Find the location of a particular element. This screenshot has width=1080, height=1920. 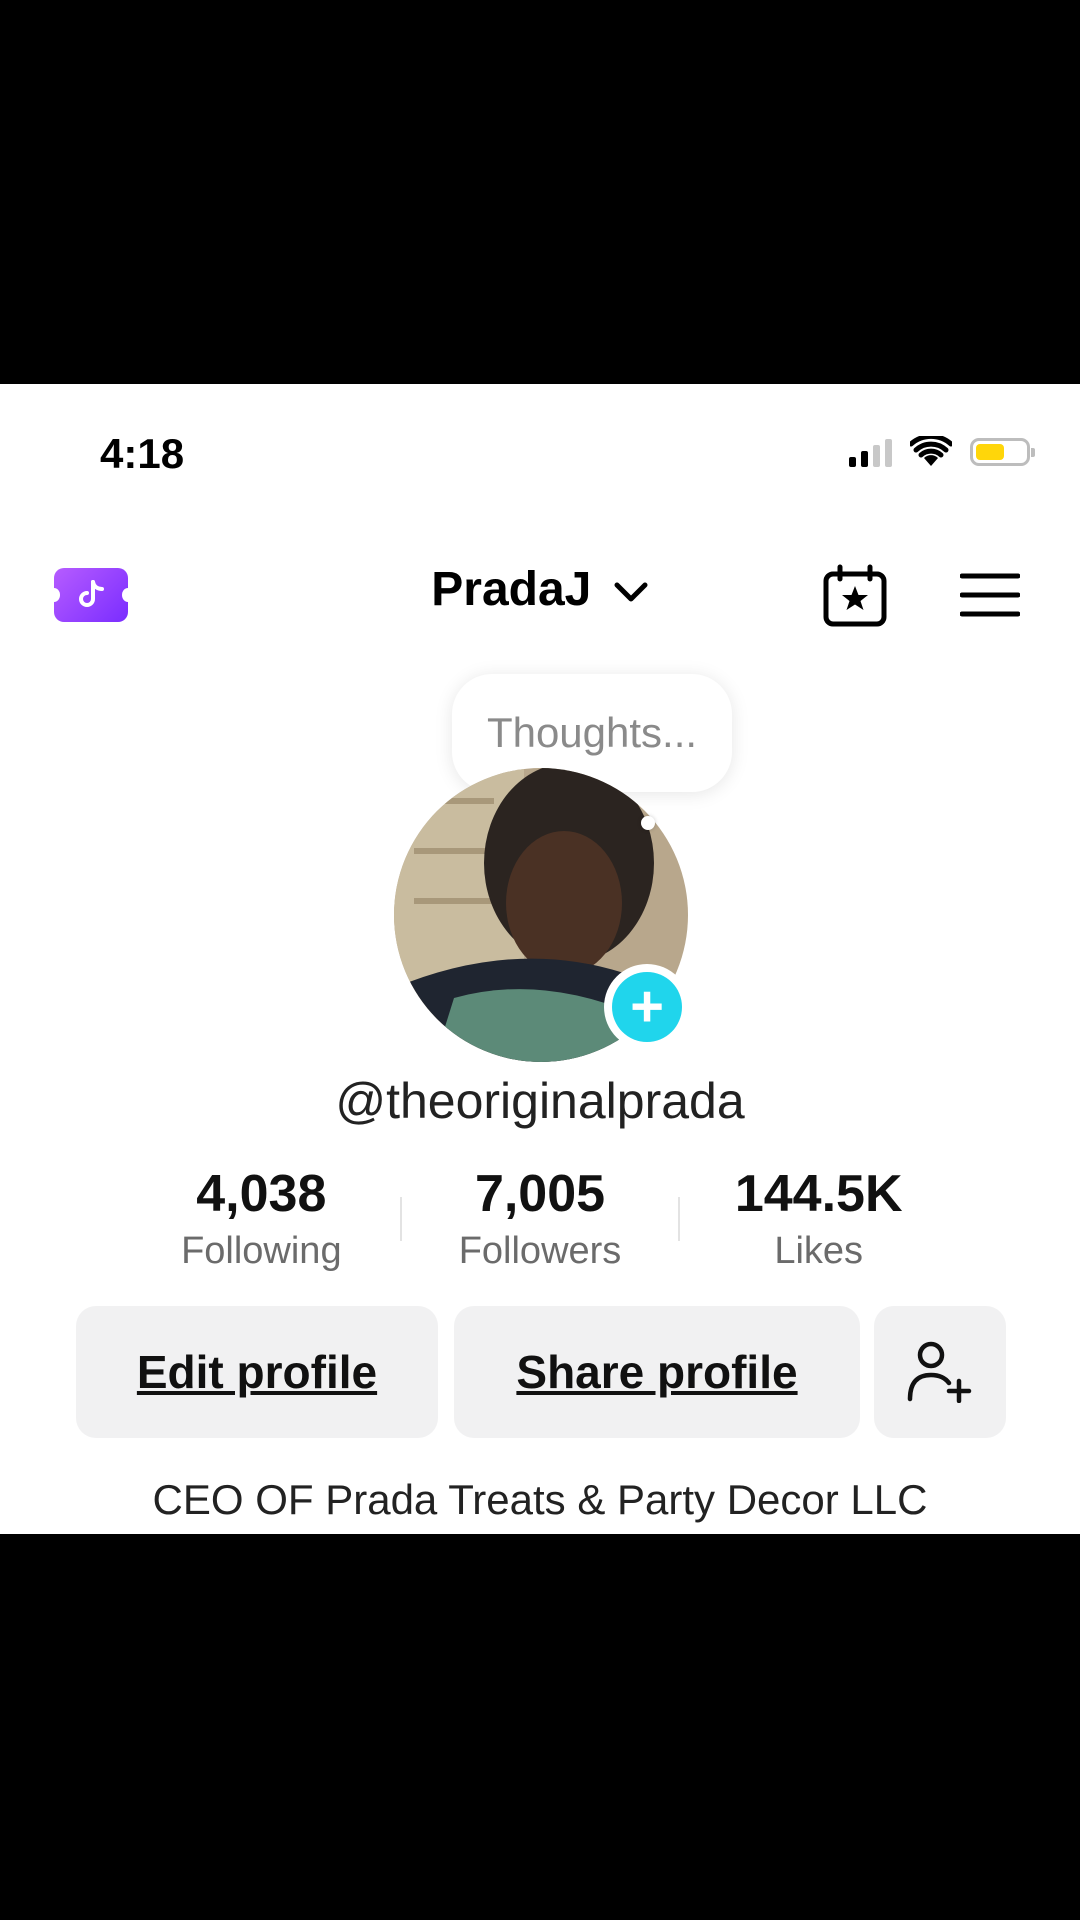

stat-value: 7,005 is located at coordinates (540, 1194).